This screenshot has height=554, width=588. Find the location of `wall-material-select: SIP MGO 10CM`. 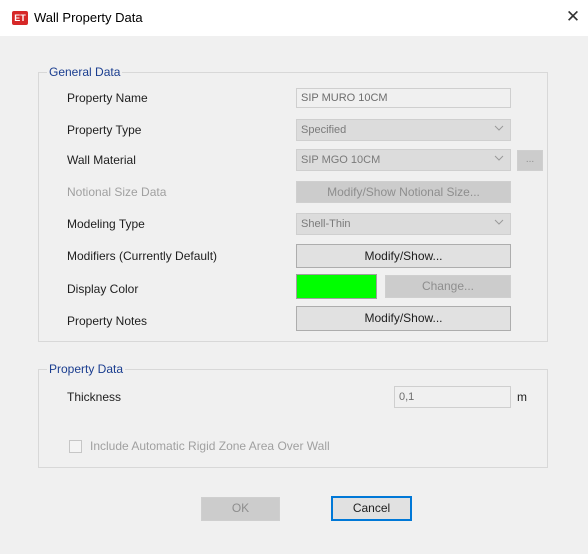

wall-material-select: SIP MGO 10CM is located at coordinates (403, 160).